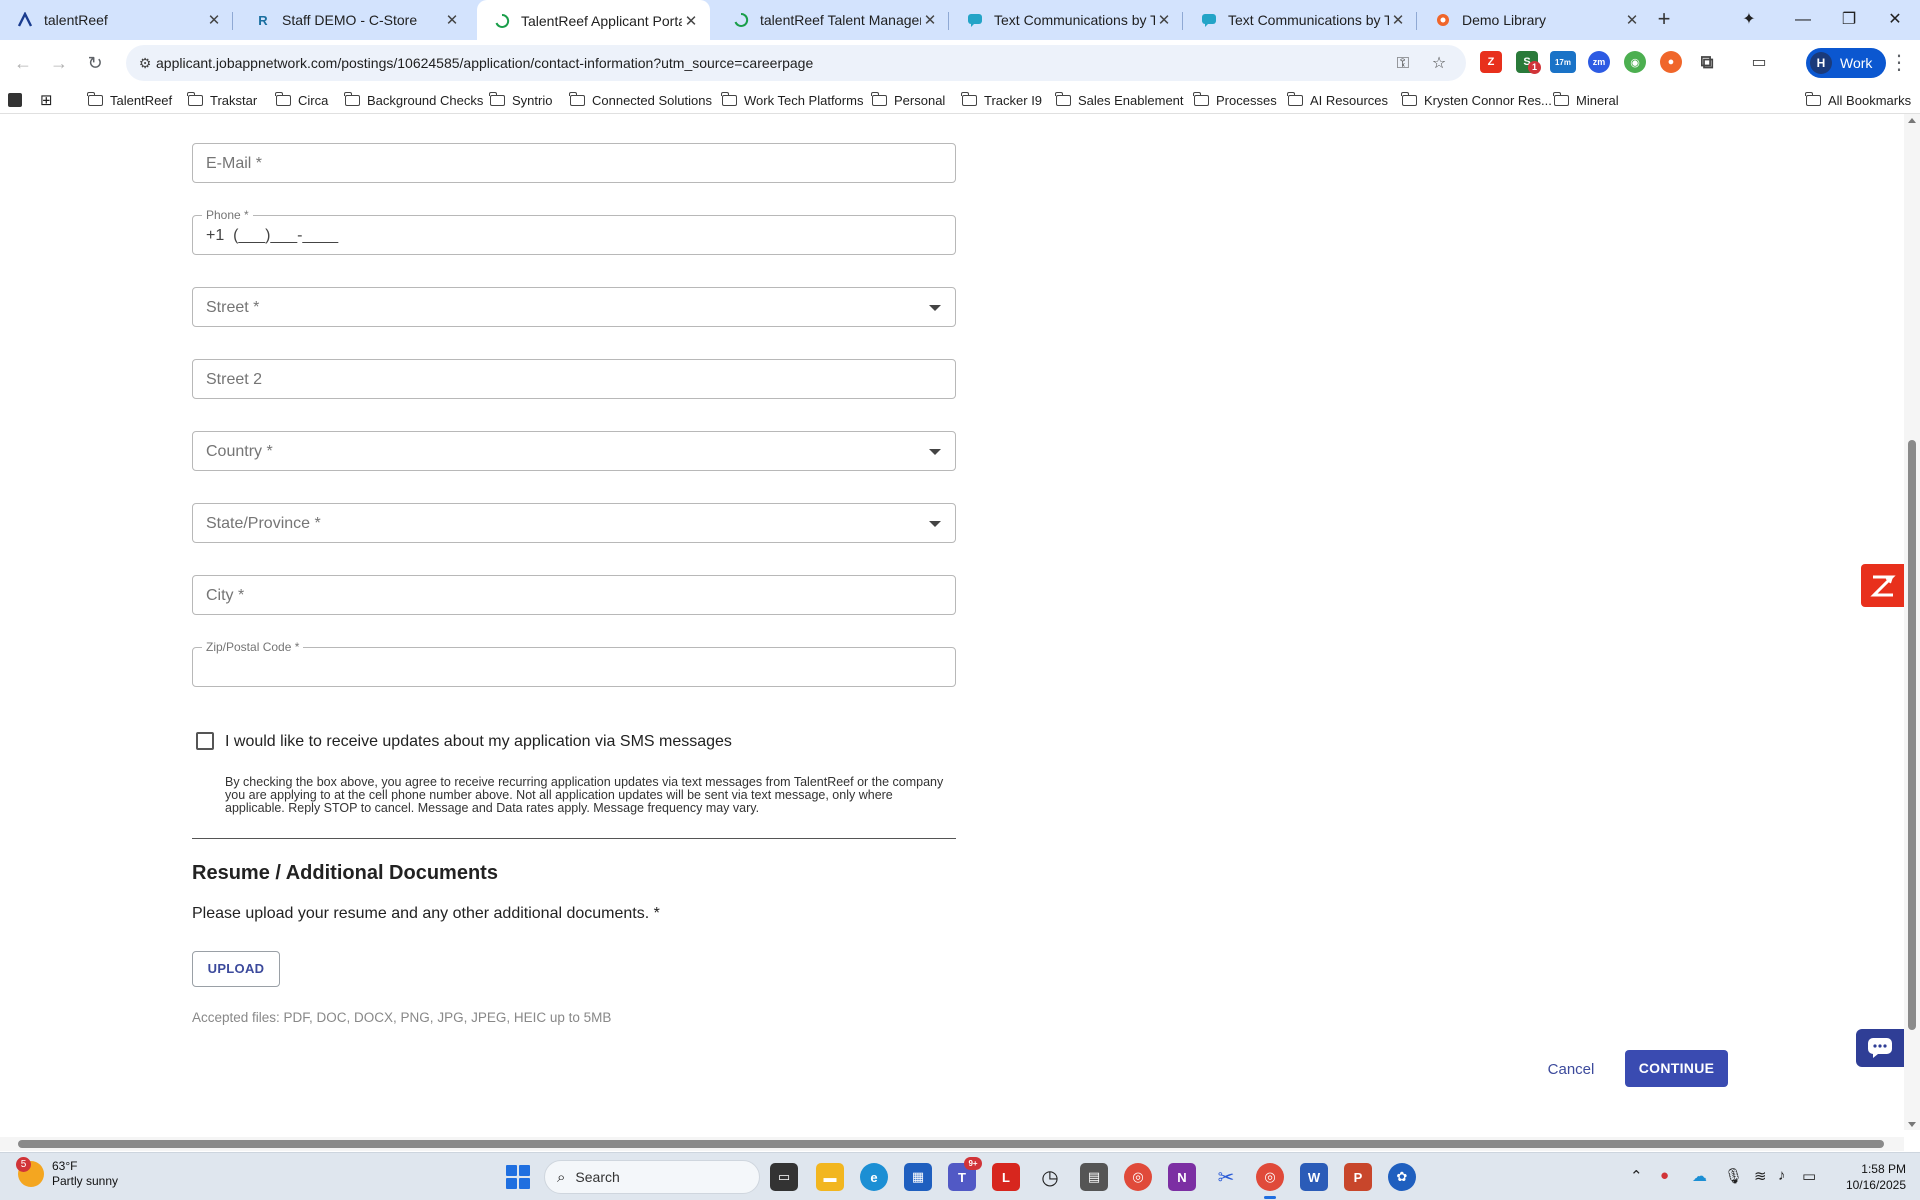 Image resolution: width=1920 pixels, height=1200 pixels. Describe the element at coordinates (1270, 1181) in the screenshot. I see `chrome-work-icon: ◎` at that location.